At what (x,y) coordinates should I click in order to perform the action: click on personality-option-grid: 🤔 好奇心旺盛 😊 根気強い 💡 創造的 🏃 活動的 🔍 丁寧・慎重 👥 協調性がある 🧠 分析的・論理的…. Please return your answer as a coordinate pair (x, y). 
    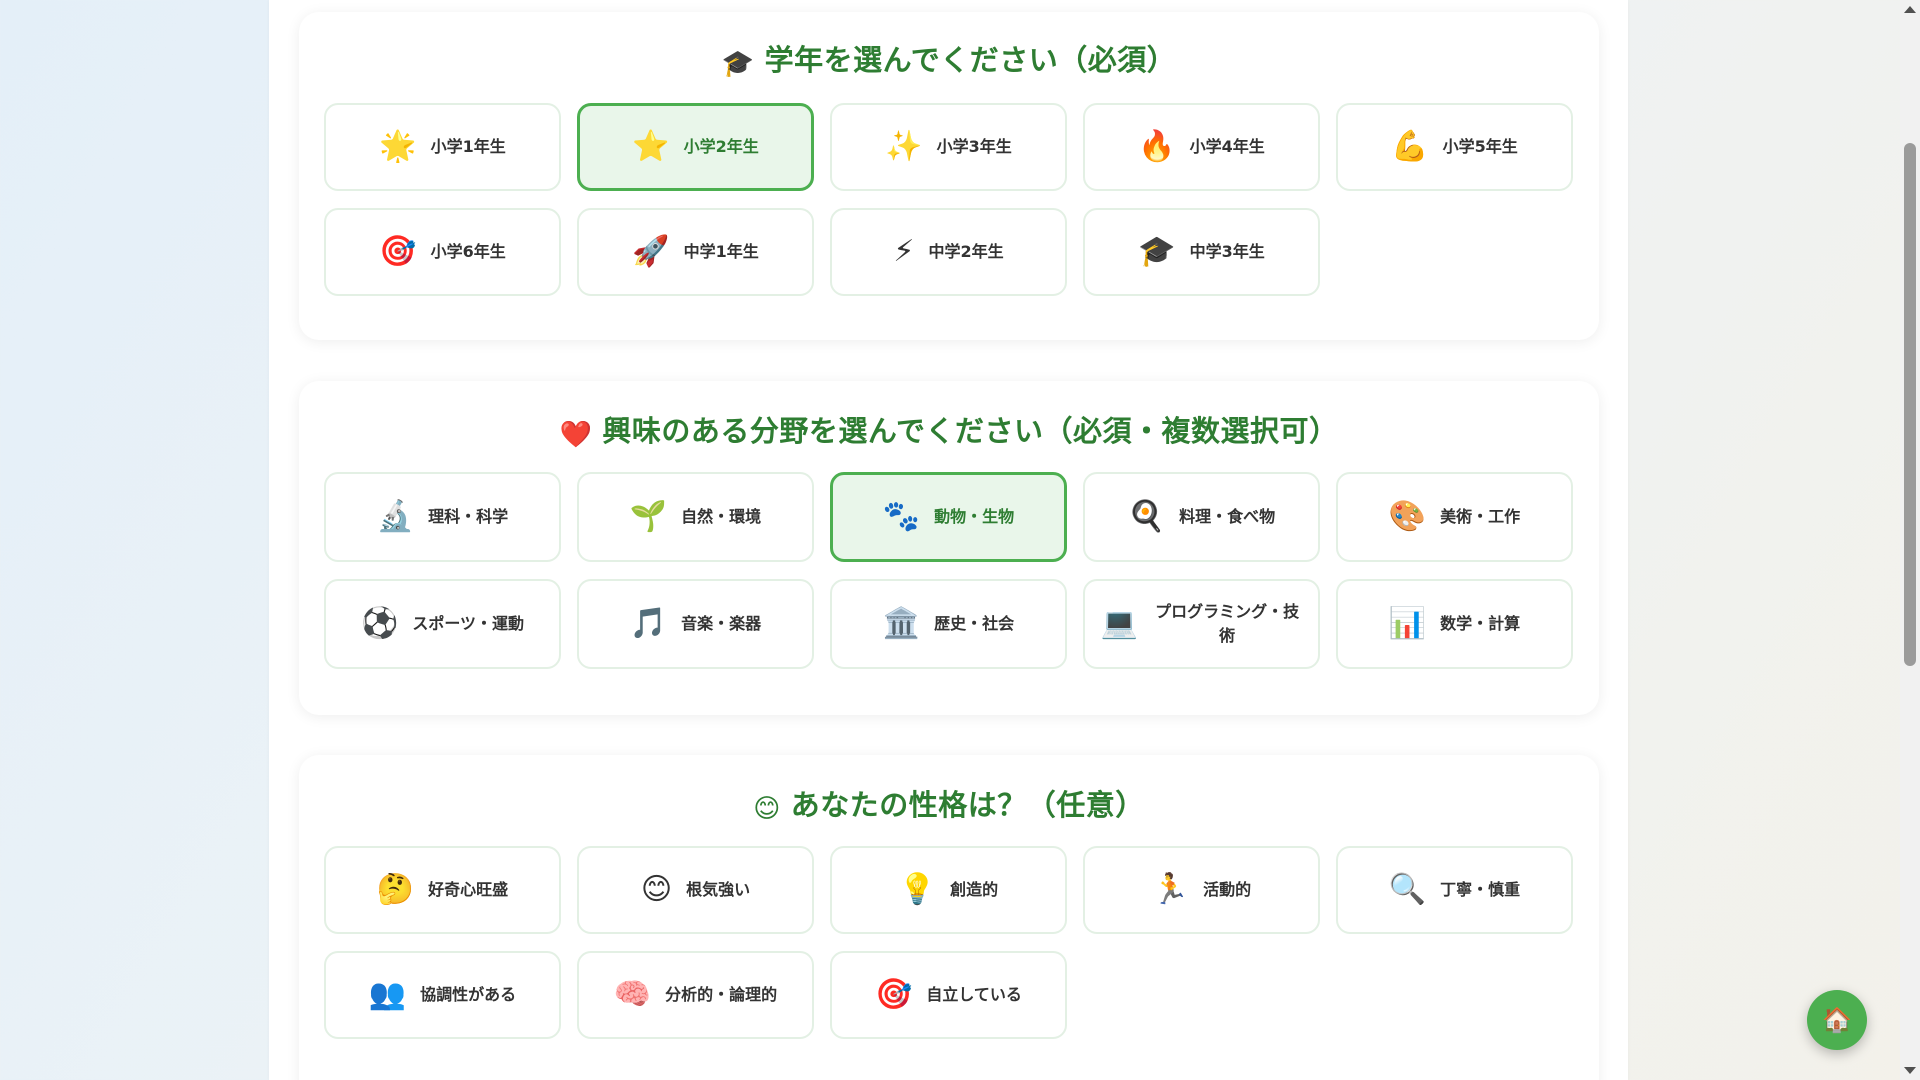
    Looking at the image, I should click on (949, 942).